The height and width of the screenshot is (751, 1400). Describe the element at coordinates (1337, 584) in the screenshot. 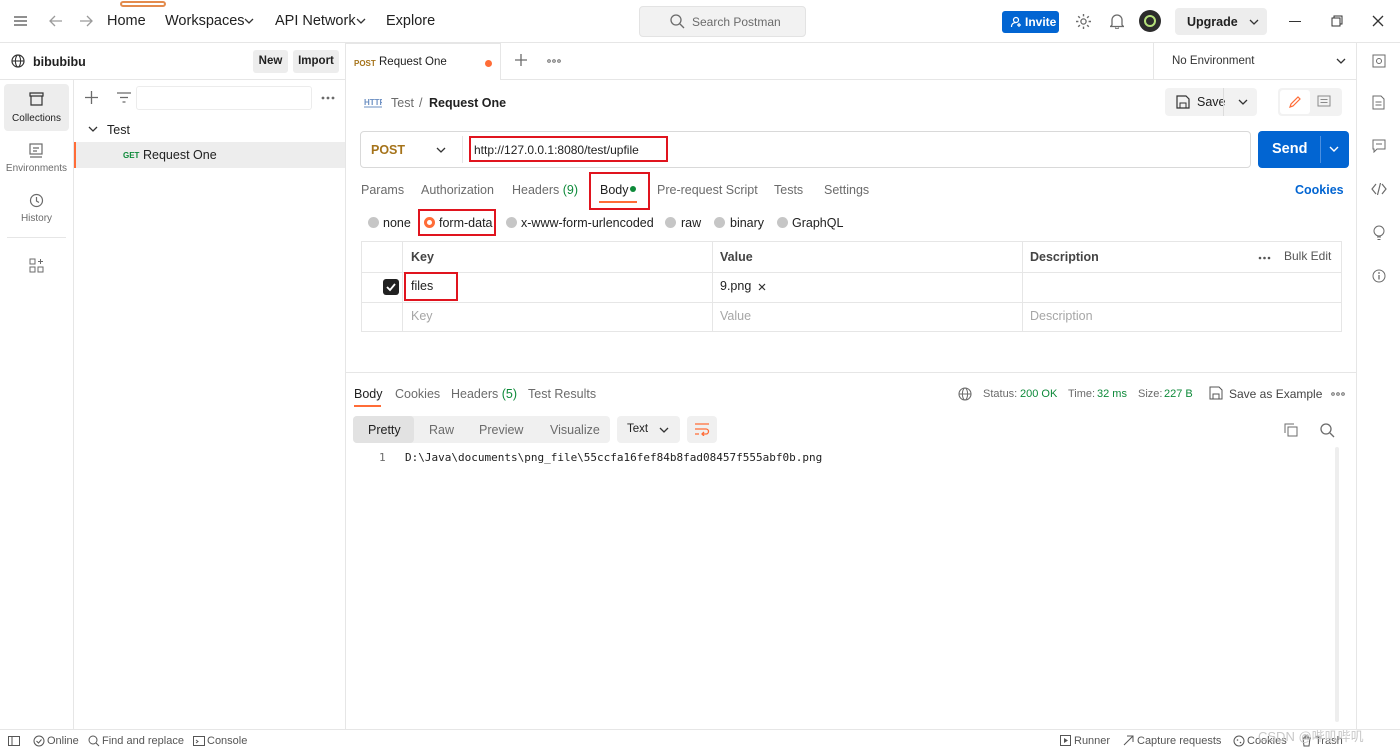

I see `response-scrollbar` at that location.